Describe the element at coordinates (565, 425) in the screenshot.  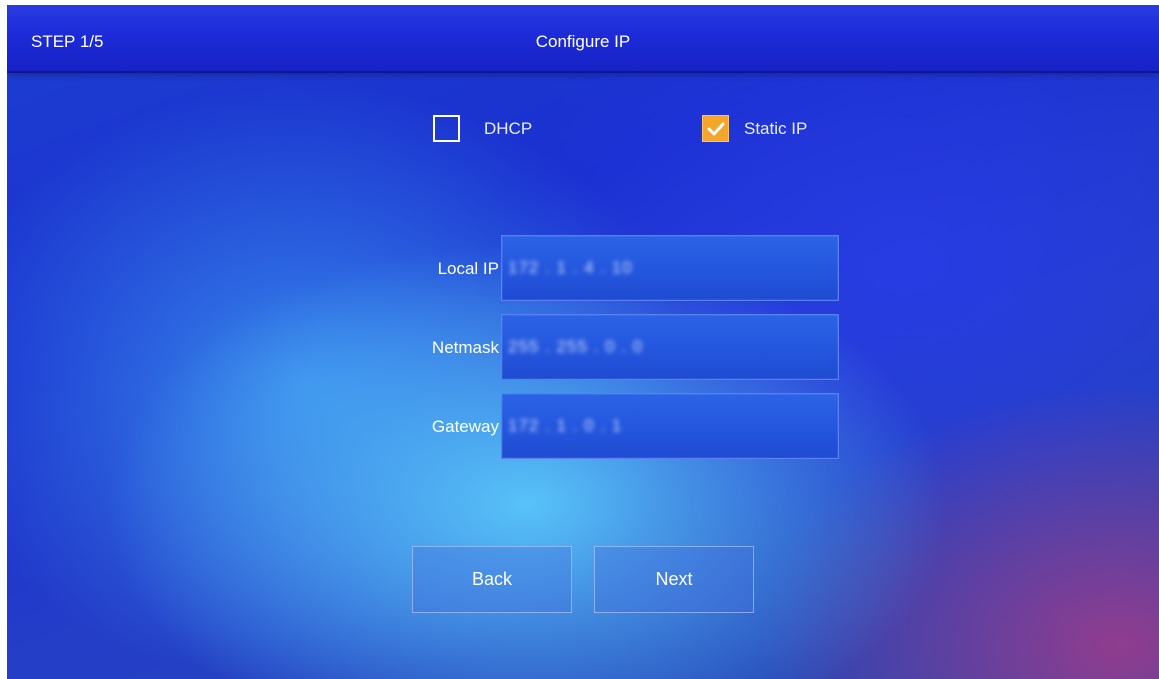
I see `gateway-value: 172 . 1 . 0 . 1` at that location.